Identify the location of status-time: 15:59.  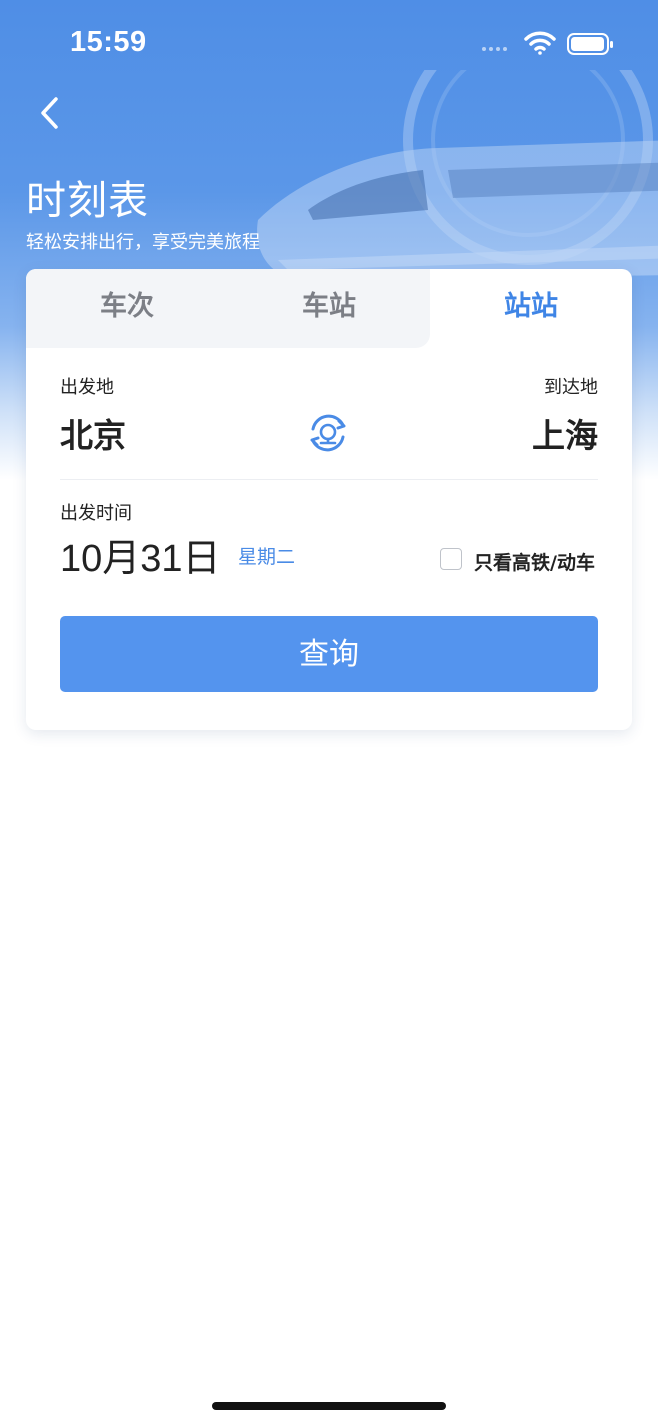
(108, 42).